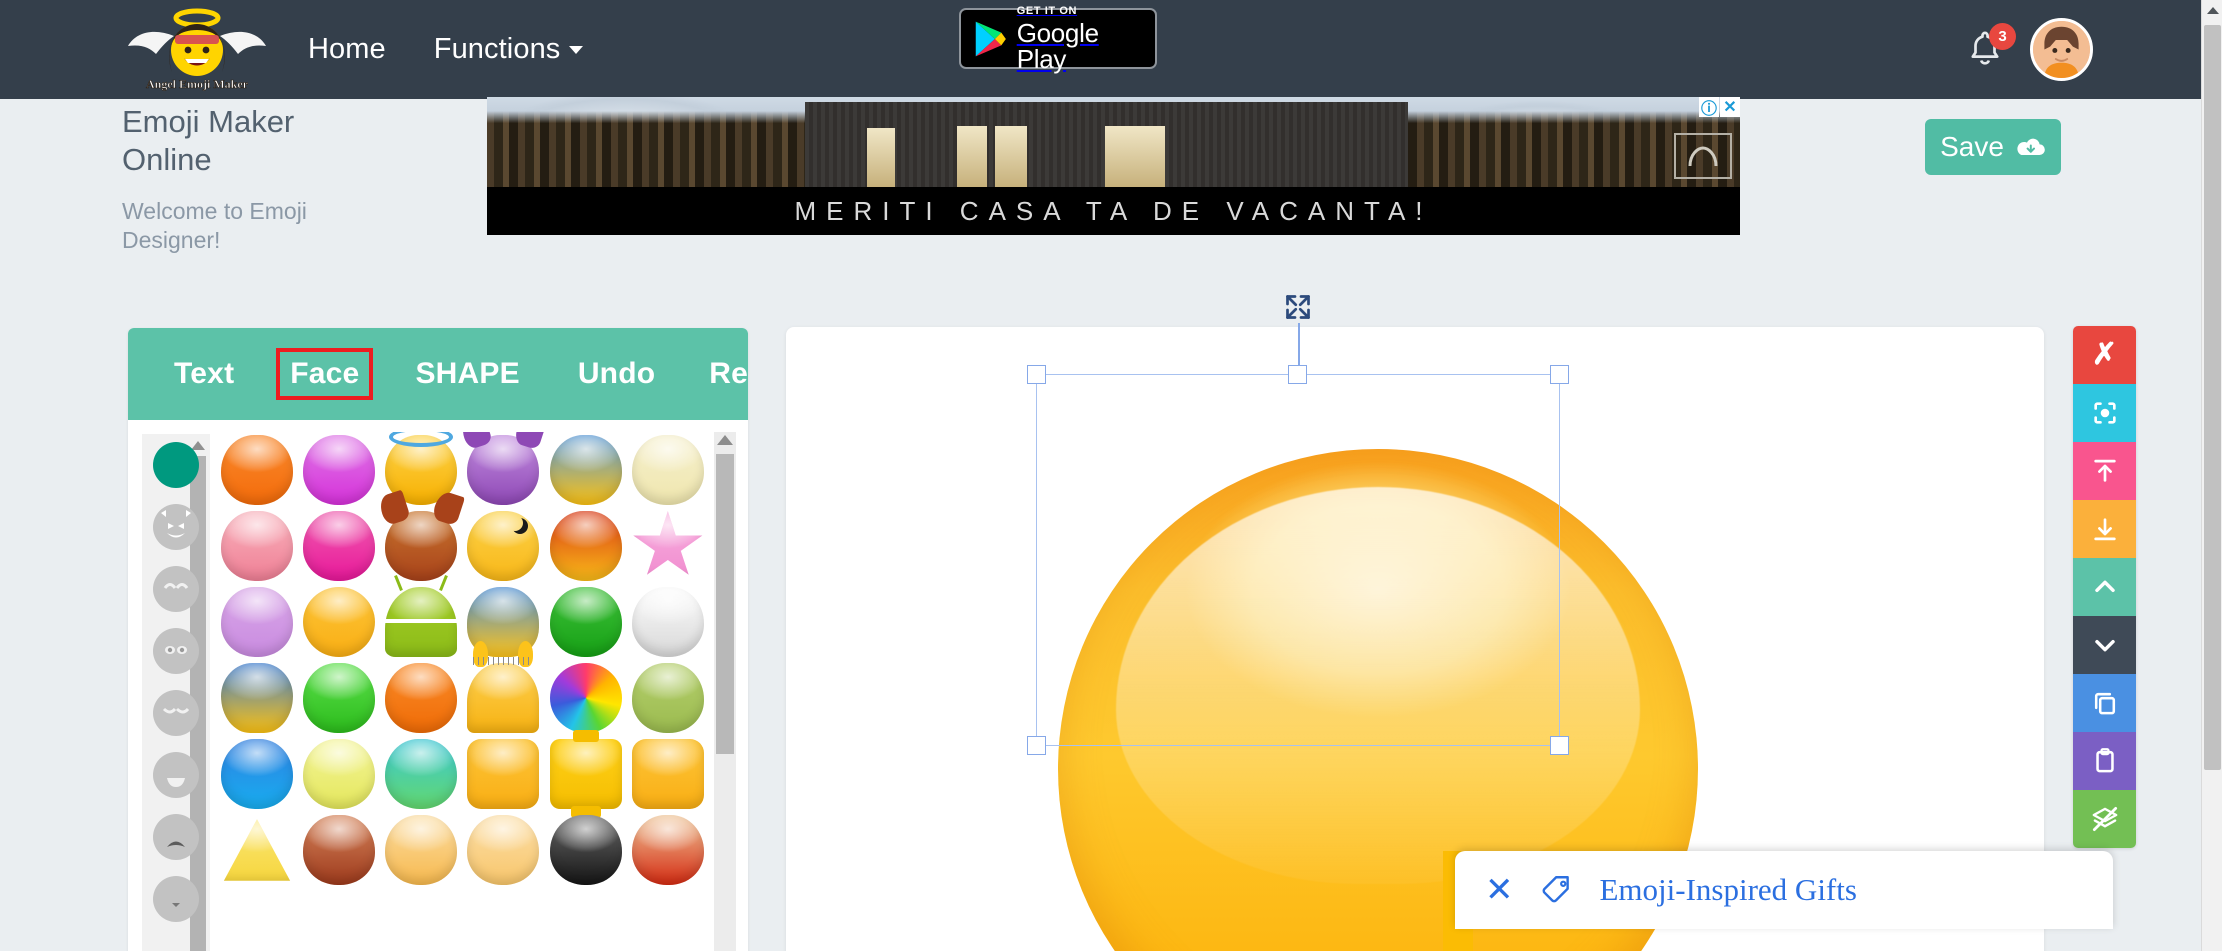  What do you see at coordinates (576, 50) in the screenshot?
I see `chevron-down-icon` at bounding box center [576, 50].